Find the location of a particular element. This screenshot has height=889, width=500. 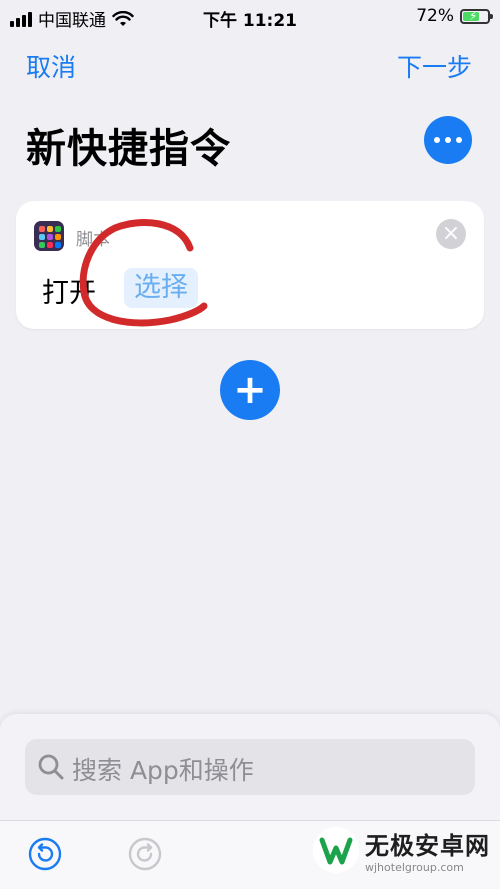

status-bar: 中国联通 下午 11:21 72% ⚡ is located at coordinates (250, 17).